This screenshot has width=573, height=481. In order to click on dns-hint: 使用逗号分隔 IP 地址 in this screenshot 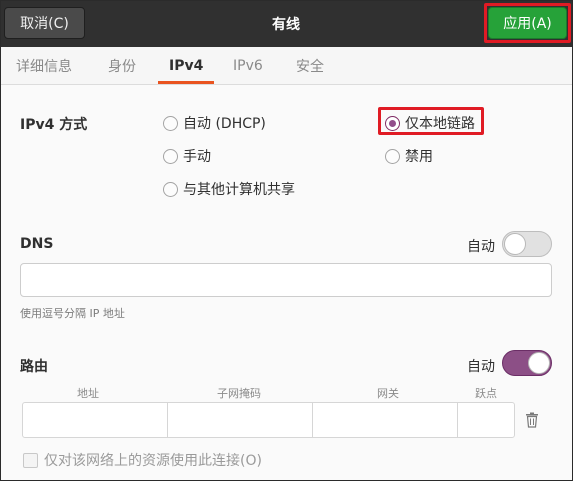, I will do `click(72, 313)`.